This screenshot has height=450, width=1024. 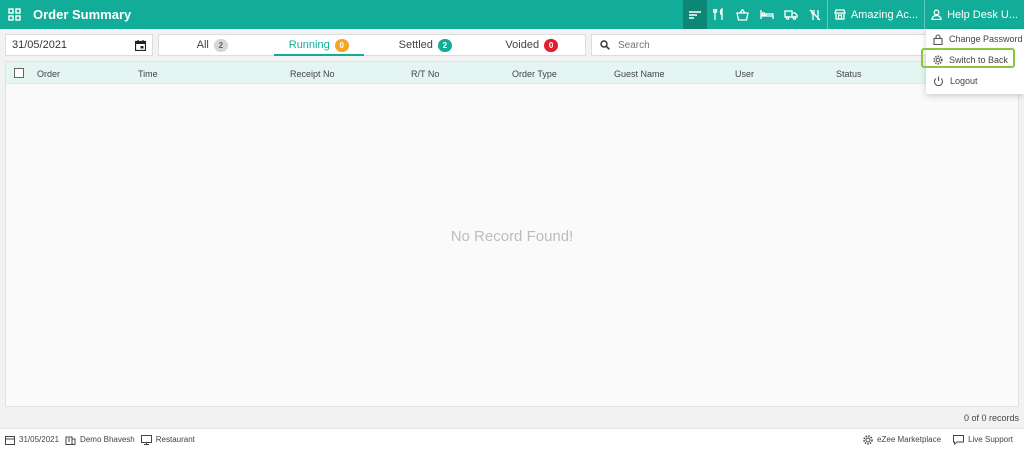 What do you see at coordinates (534, 74) in the screenshot?
I see `column-header-order-type: Order Type` at bounding box center [534, 74].